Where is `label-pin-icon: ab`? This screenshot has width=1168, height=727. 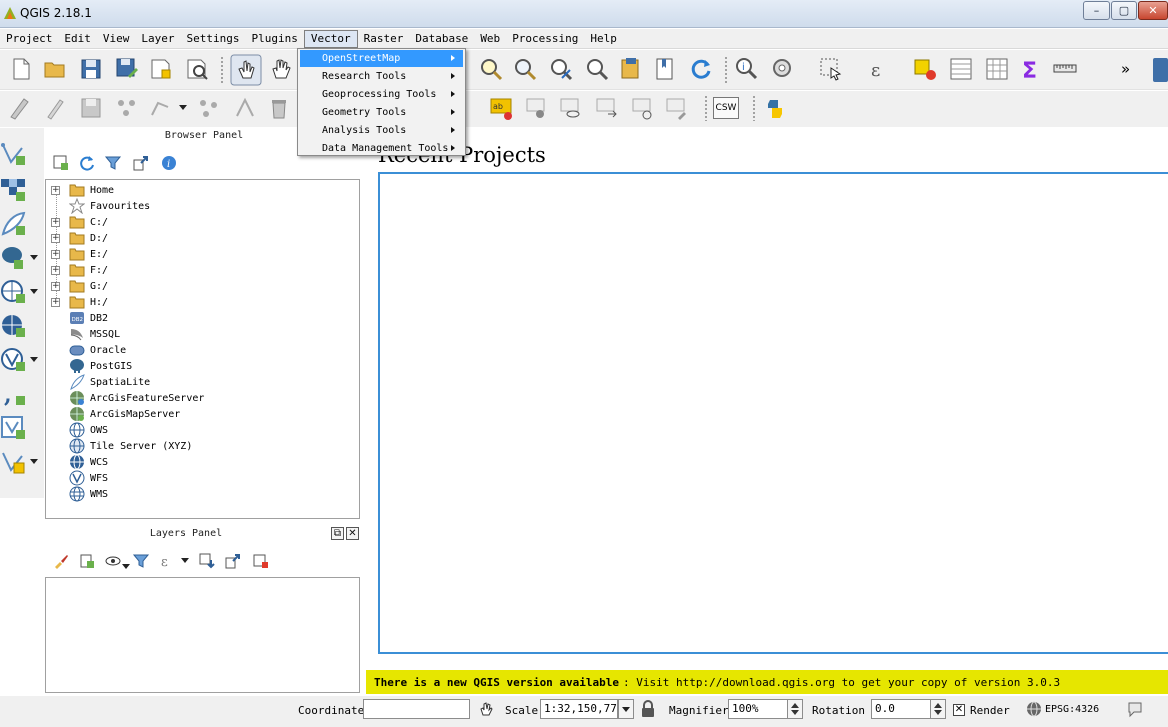 label-pin-icon: ab is located at coordinates (501, 109).